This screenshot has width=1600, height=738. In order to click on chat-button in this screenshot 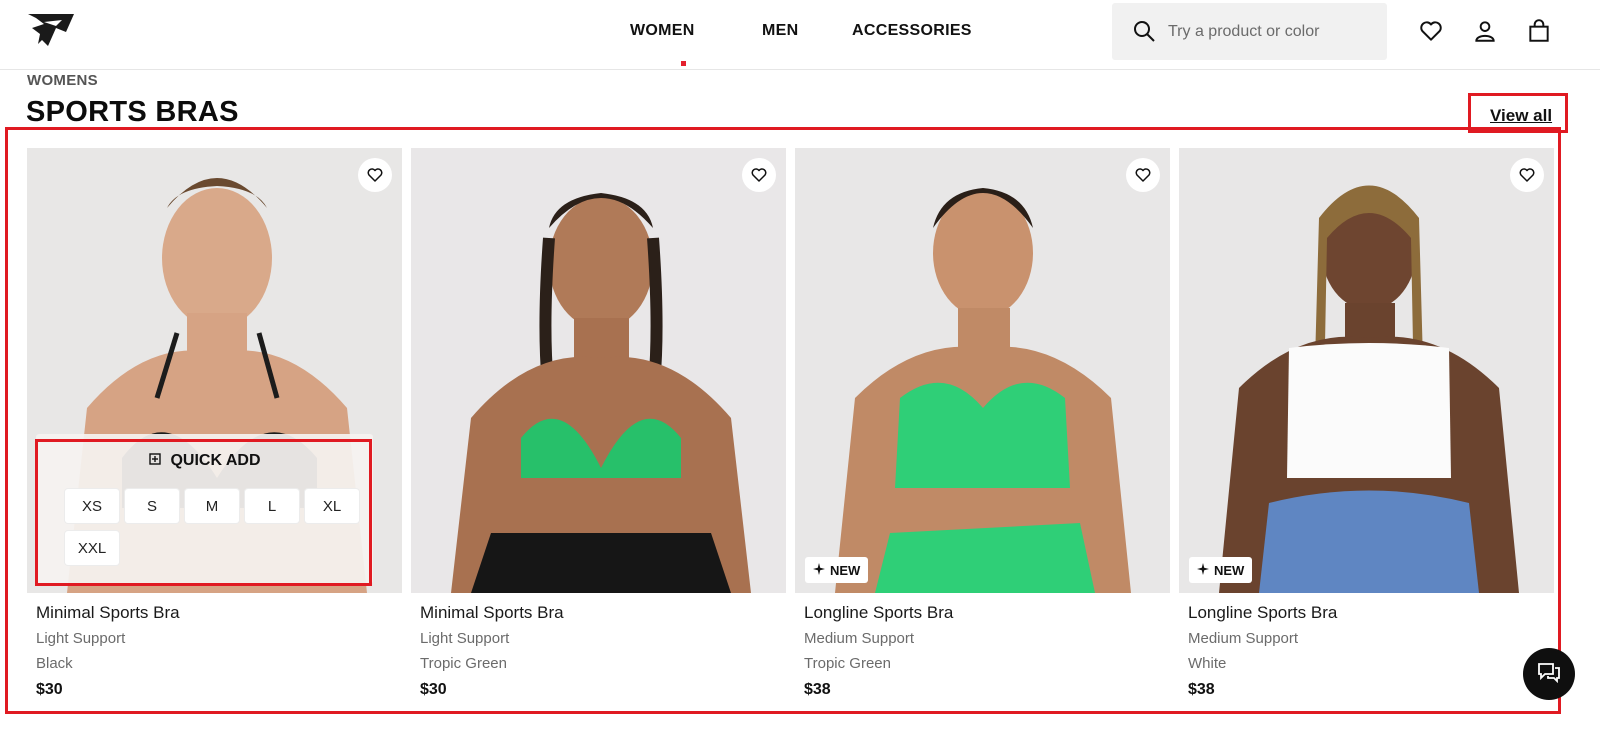, I will do `click(1549, 674)`.